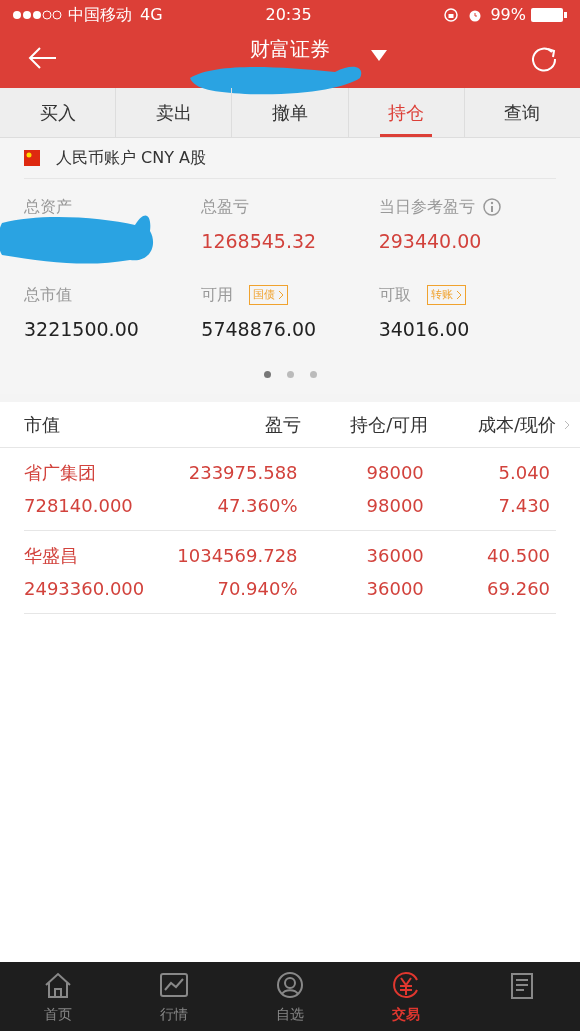  What do you see at coordinates (58, 1014) in the screenshot?
I see `nav-tab: 首页` at bounding box center [58, 1014].